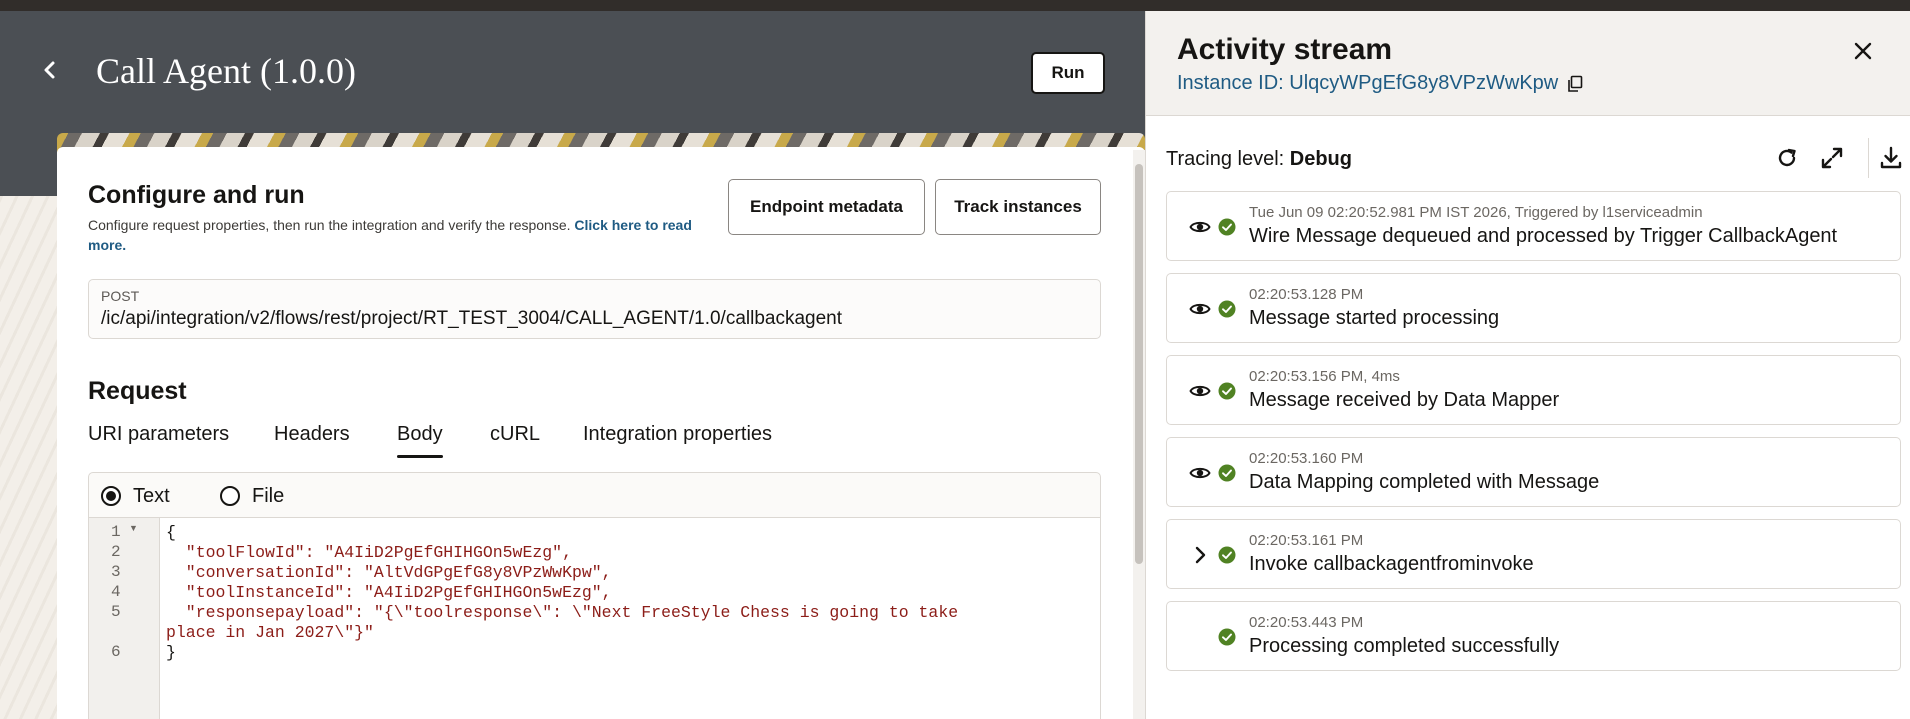  I want to click on text-radio: Text, so click(135, 496).